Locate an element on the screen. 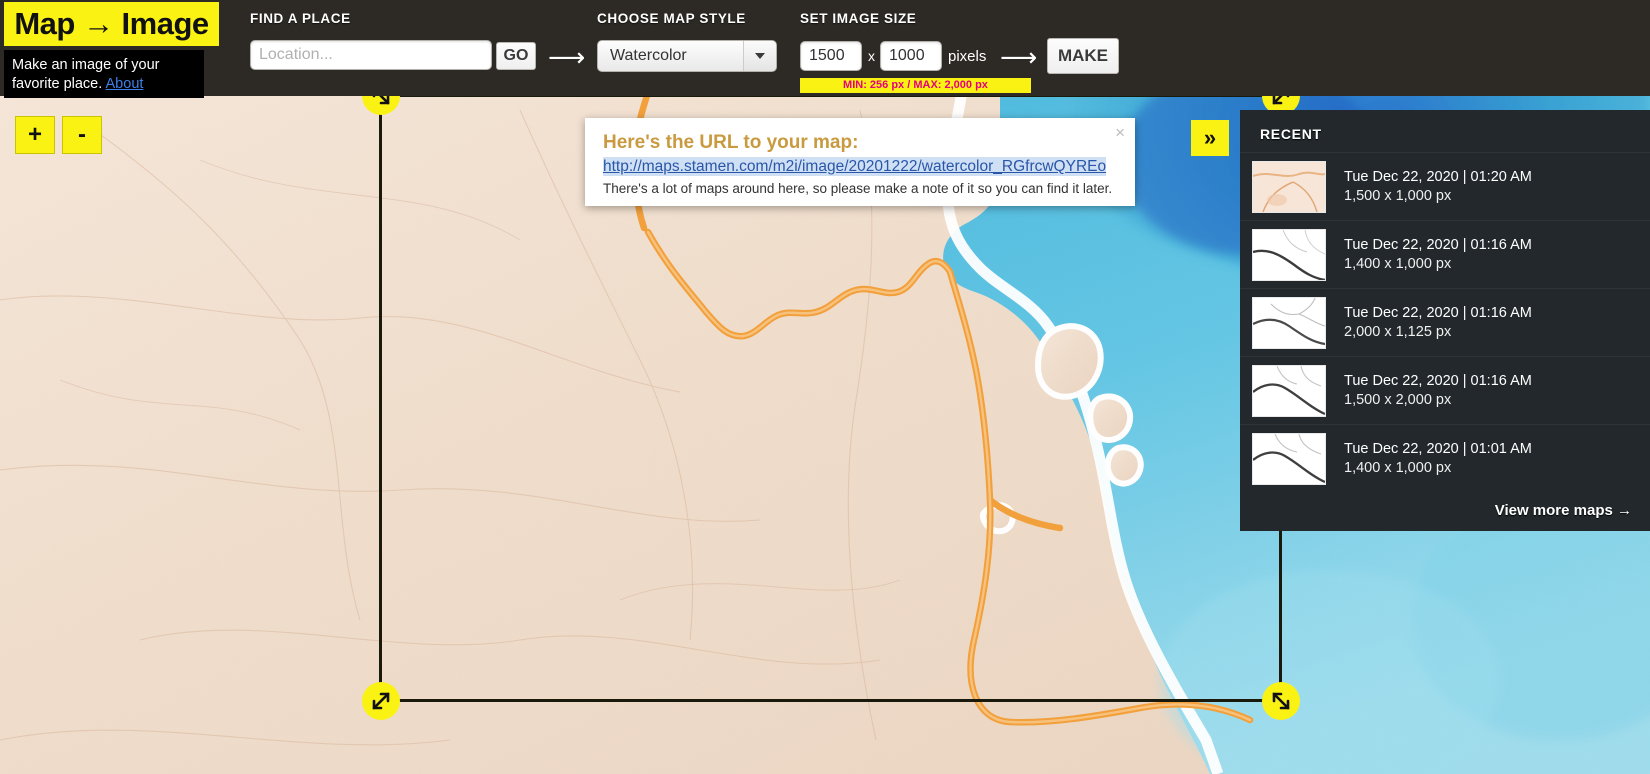 Image resolution: width=1650 pixels, height=774 pixels. about-link: About is located at coordinates (125, 84).